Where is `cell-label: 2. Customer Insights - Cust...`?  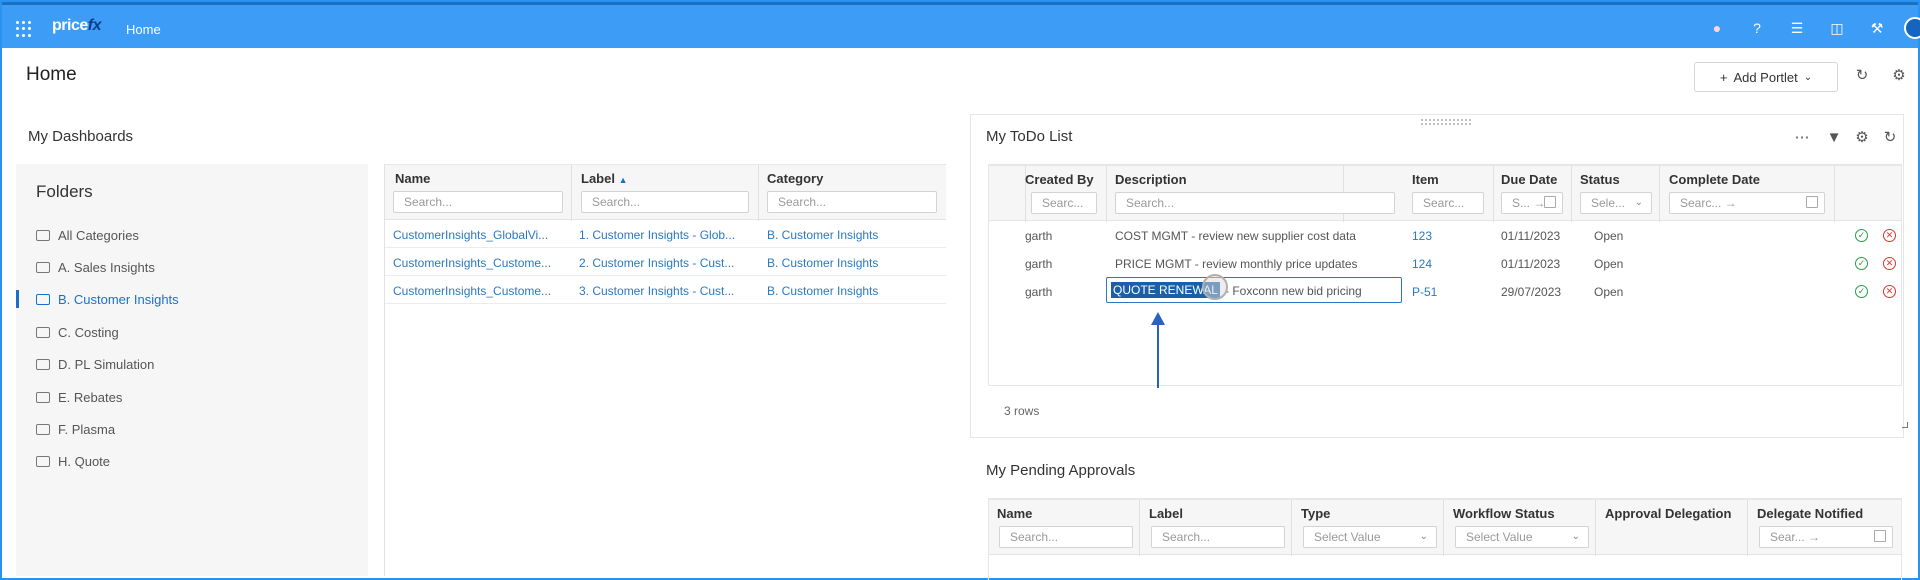
cell-label: 2. Customer Insights - Cust... is located at coordinates (667, 263).